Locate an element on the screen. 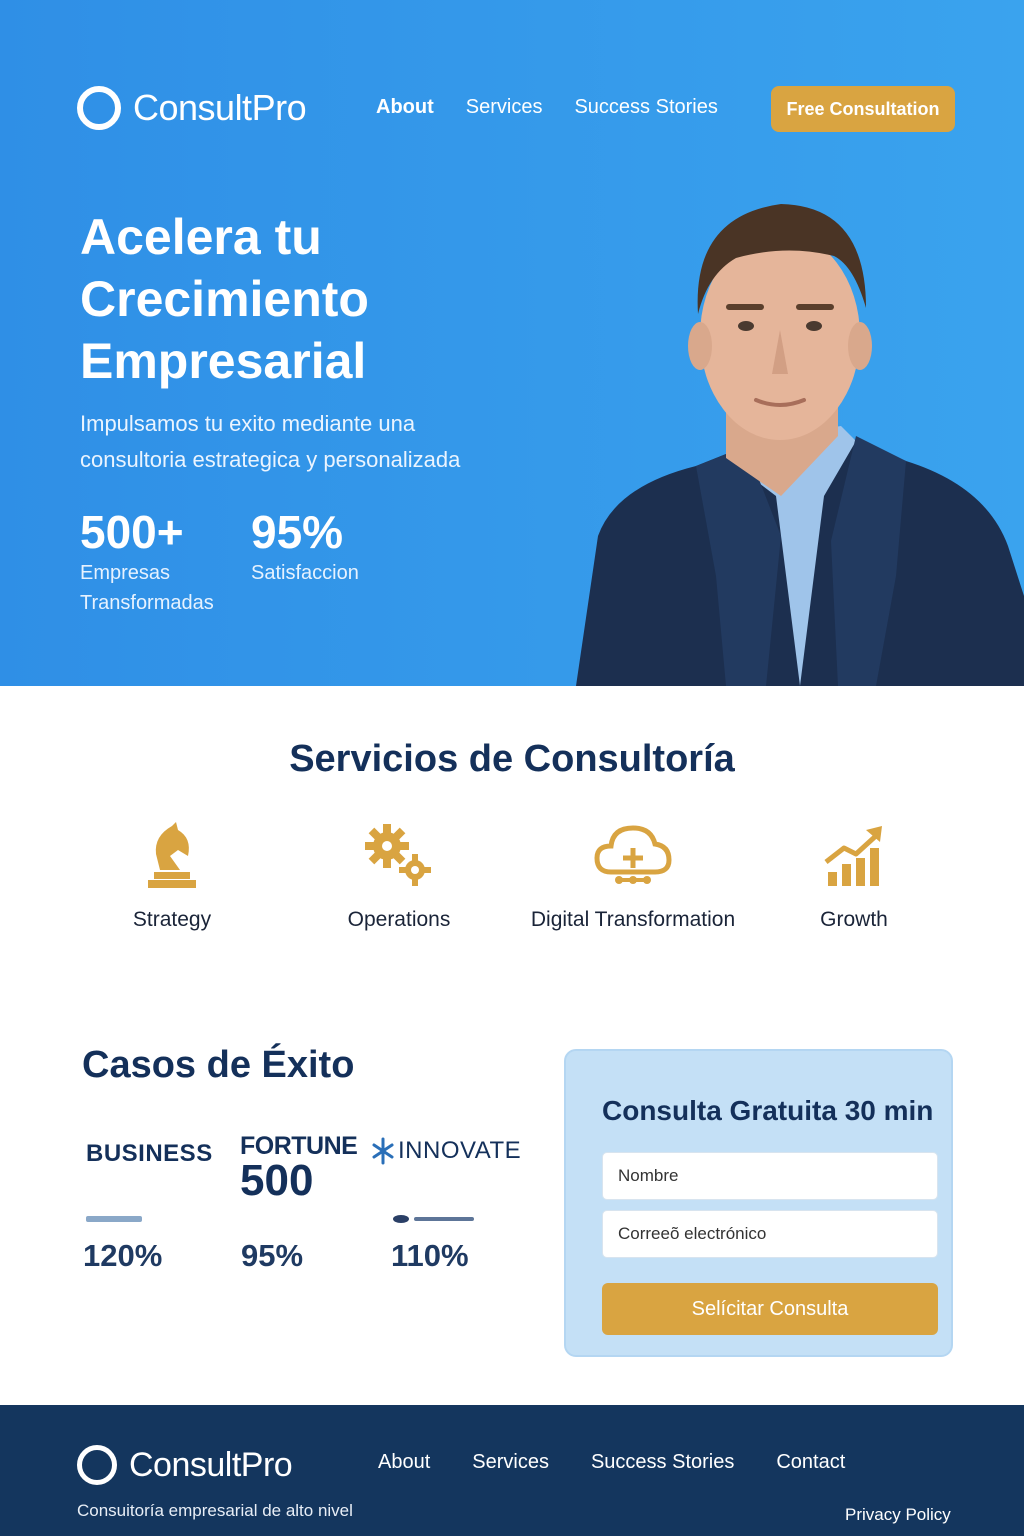  footer-logo: ConsultPro is located at coordinates (185, 1465).